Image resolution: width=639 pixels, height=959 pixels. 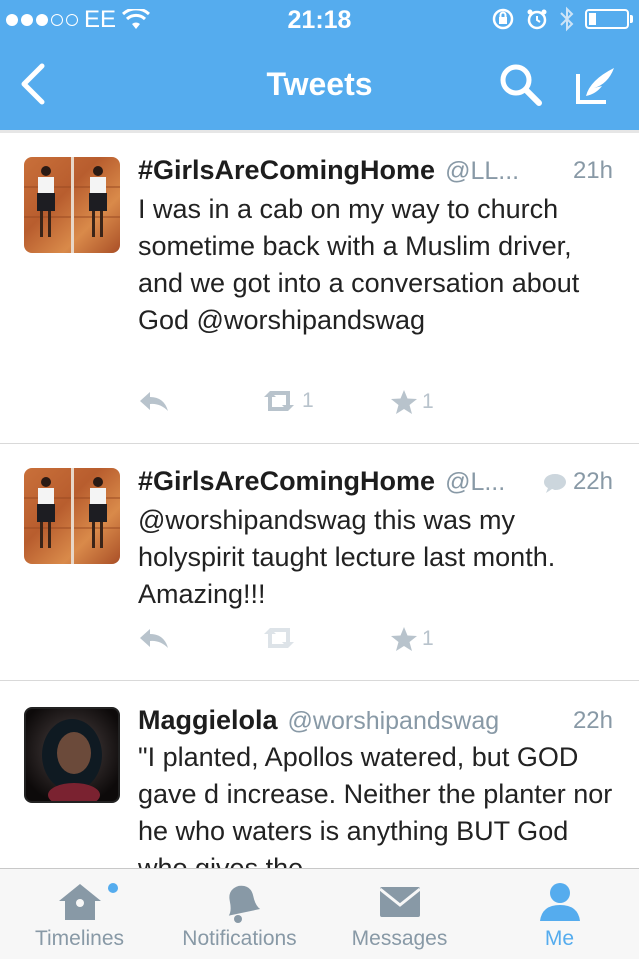 I want to click on retweet-count: 1, so click(x=308, y=400).